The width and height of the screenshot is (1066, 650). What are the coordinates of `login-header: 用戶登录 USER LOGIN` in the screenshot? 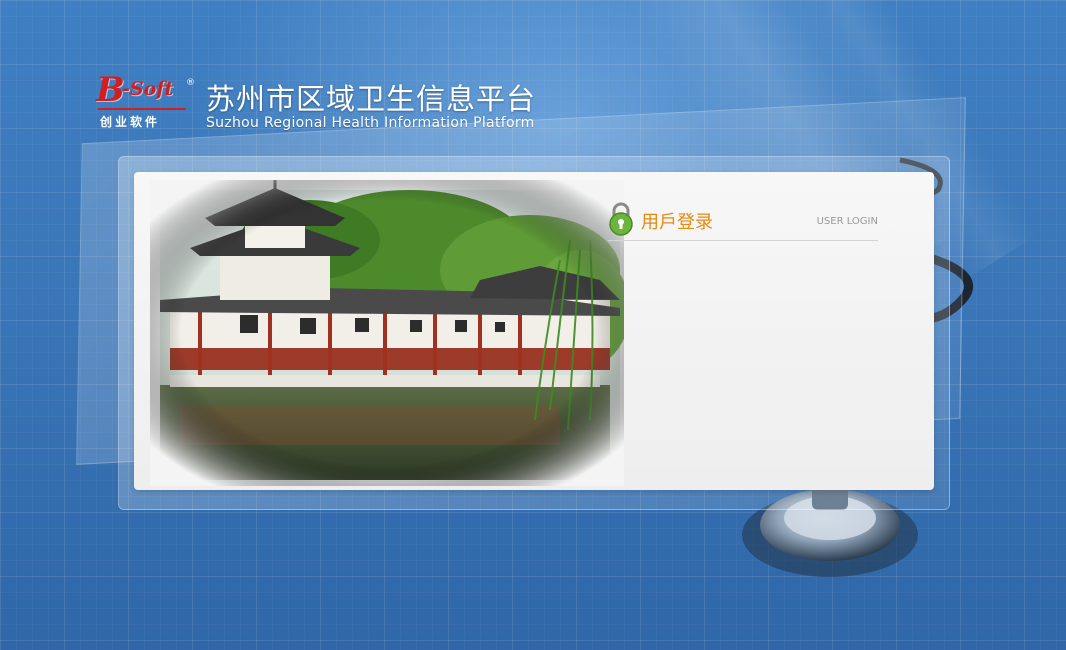 It's located at (743, 222).